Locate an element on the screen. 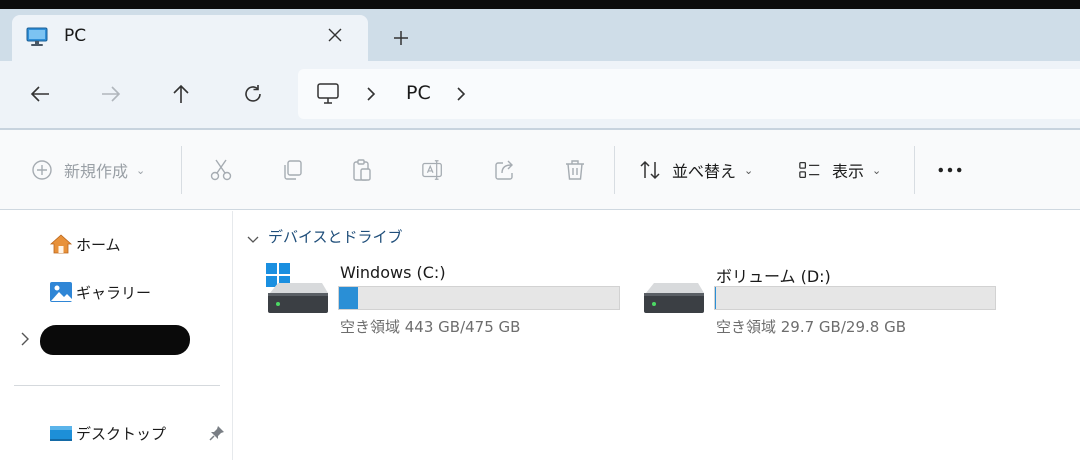 This screenshot has height=460, width=1080. group-header: デバイスとドライブ is located at coordinates (324, 236).